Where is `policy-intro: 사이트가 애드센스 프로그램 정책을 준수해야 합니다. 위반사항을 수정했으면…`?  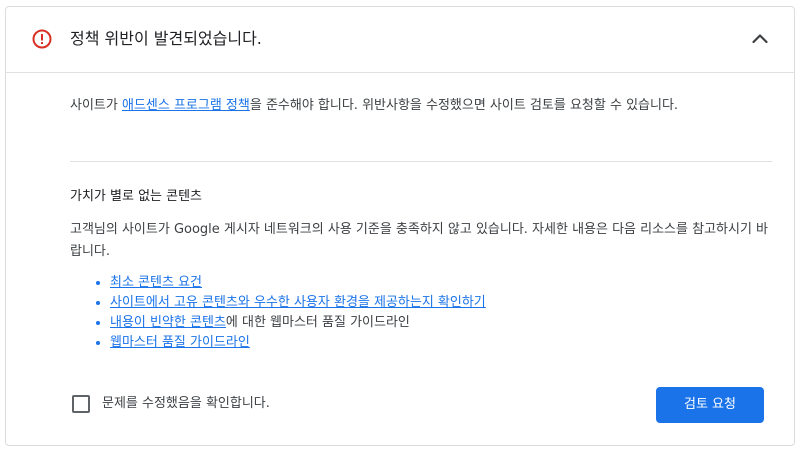
policy-intro: 사이트가 애드센스 프로그램 정책을 준수해야 합니다. 위반사항을 수정했으면… is located at coordinates (420, 106).